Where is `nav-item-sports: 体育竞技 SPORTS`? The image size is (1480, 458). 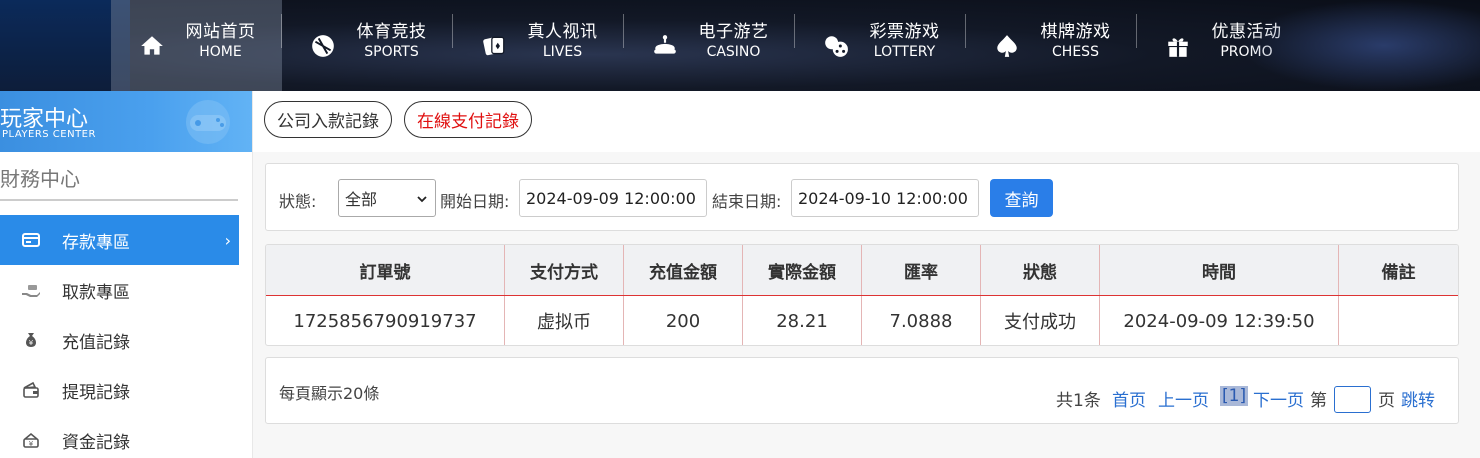
nav-item-sports: 体育竞技 SPORTS is located at coordinates (367, 45).